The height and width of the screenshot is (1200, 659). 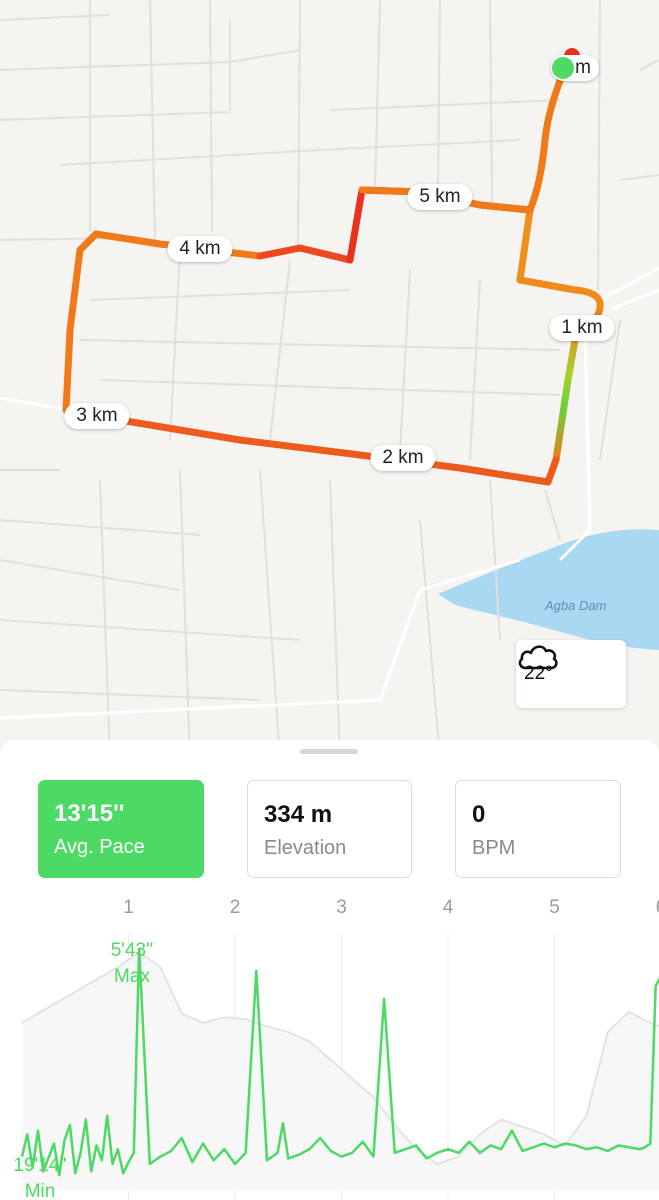 I want to click on elevation-tab: 334 m Elevation, so click(x=329, y=829).